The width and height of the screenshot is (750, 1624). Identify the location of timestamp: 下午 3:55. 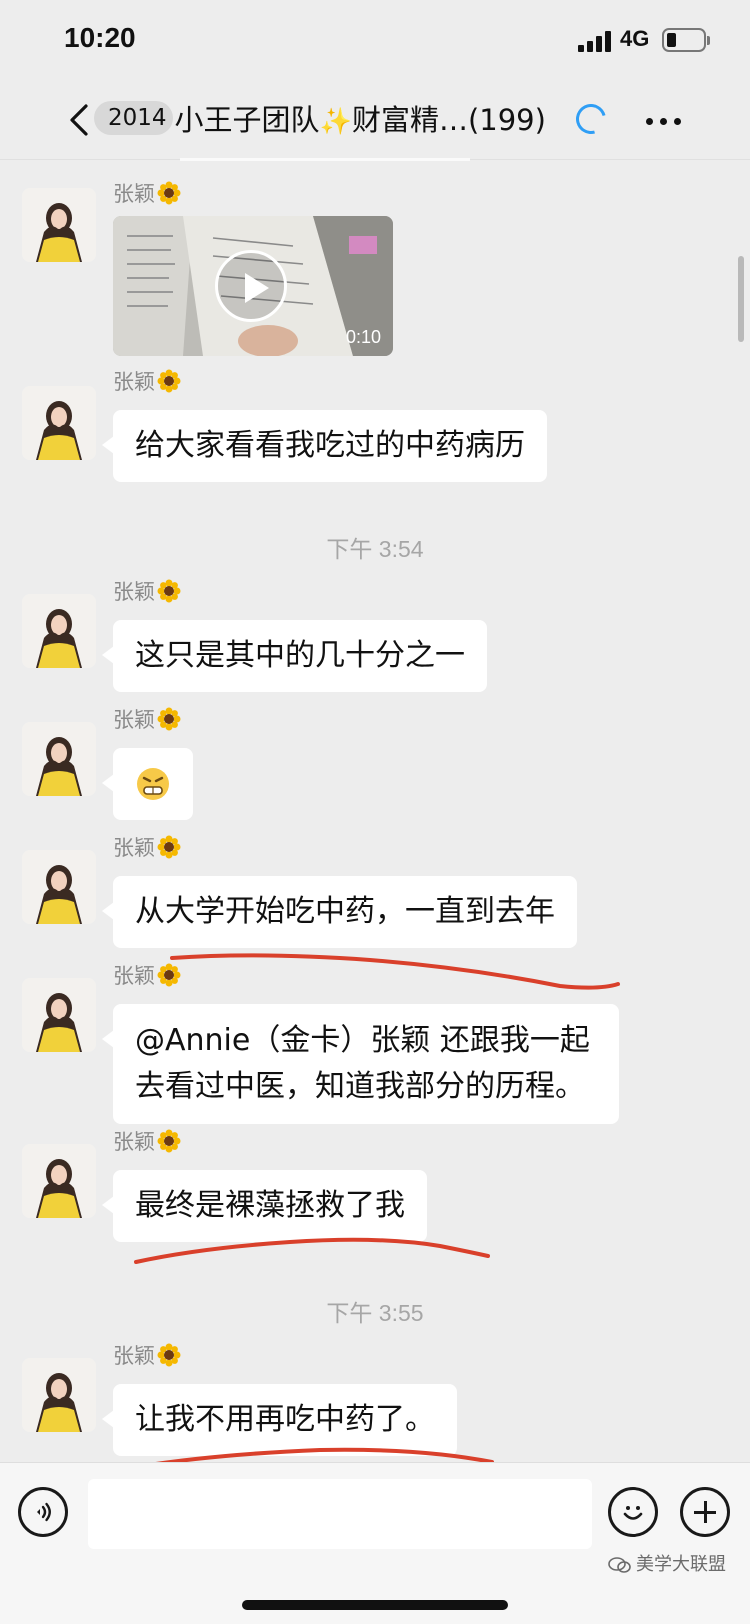
(375, 1313).